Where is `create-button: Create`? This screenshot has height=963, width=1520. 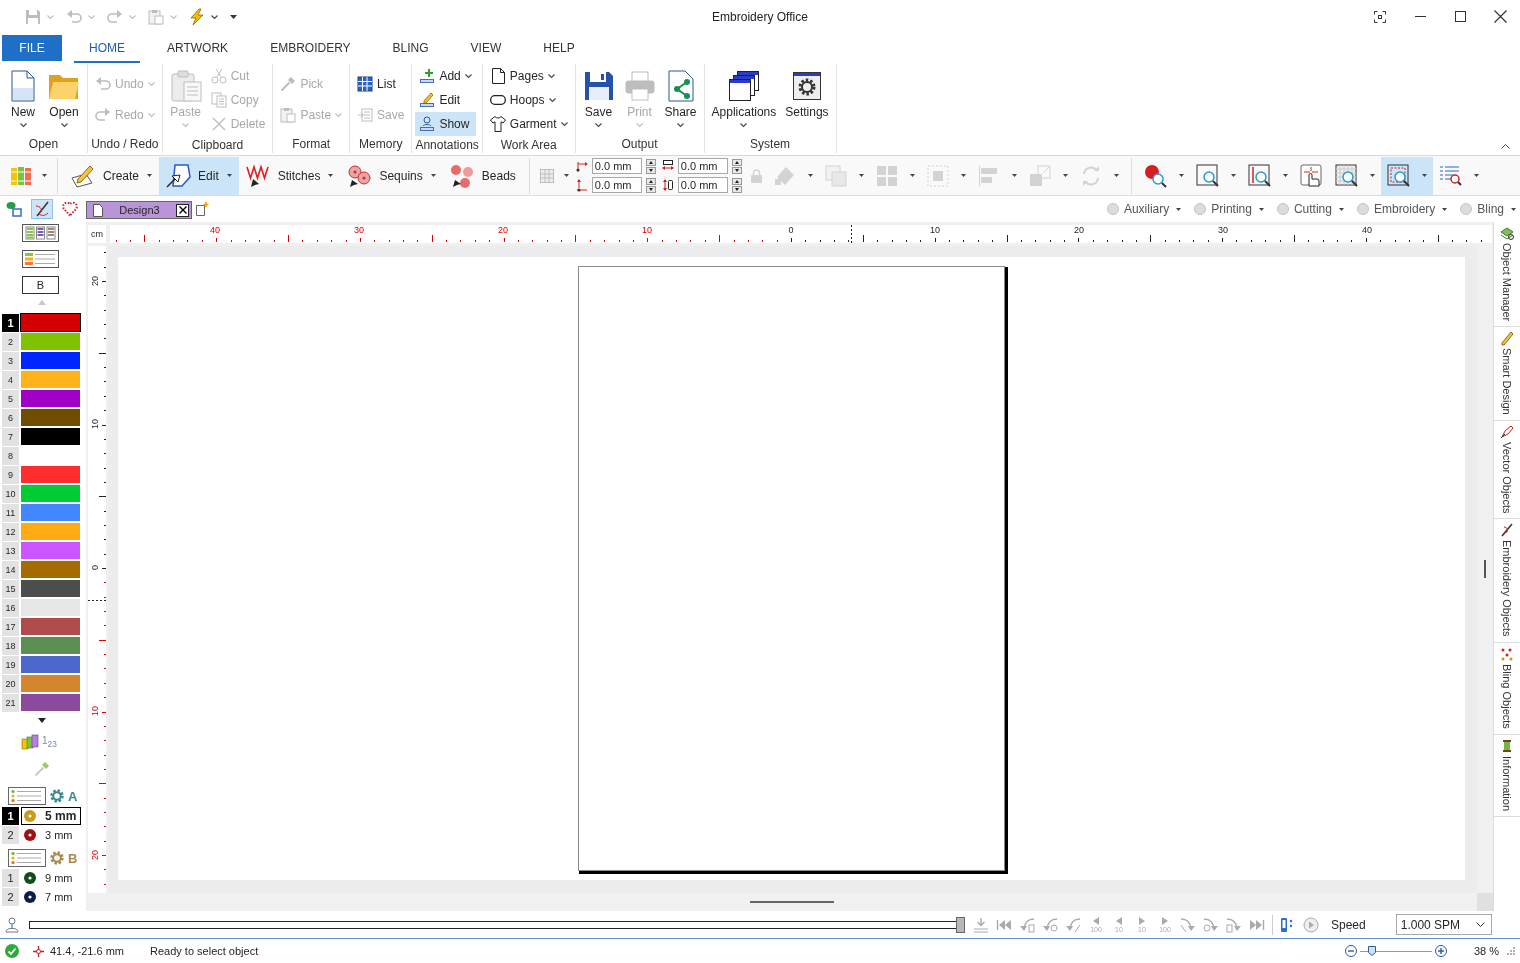 create-button: Create is located at coordinates (112, 175).